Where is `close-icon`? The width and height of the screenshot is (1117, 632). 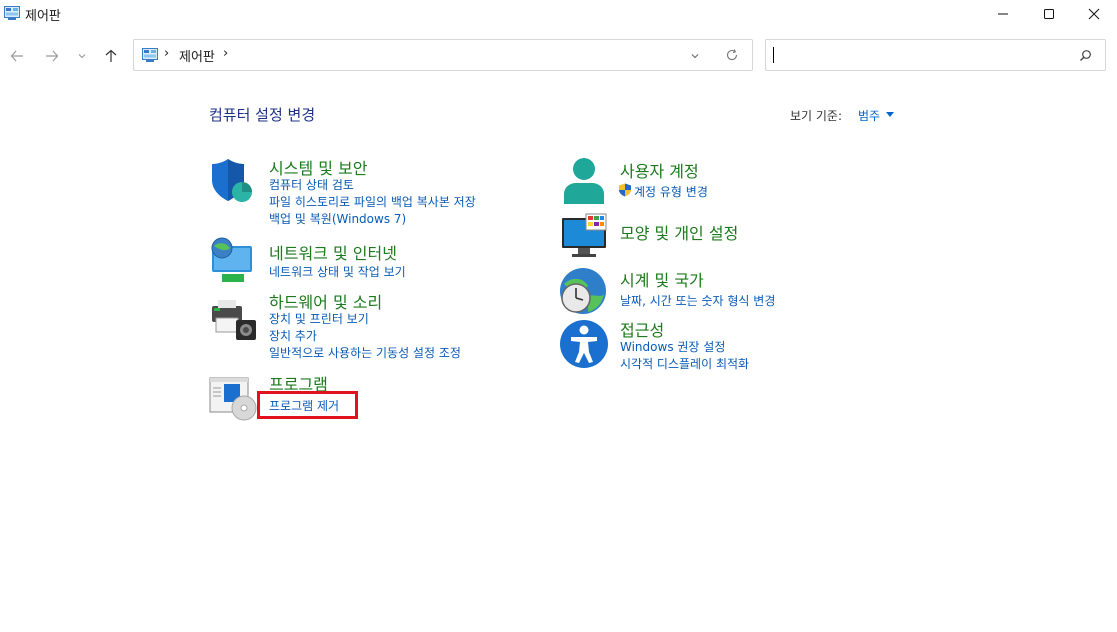 close-icon is located at coordinates (1094, 14).